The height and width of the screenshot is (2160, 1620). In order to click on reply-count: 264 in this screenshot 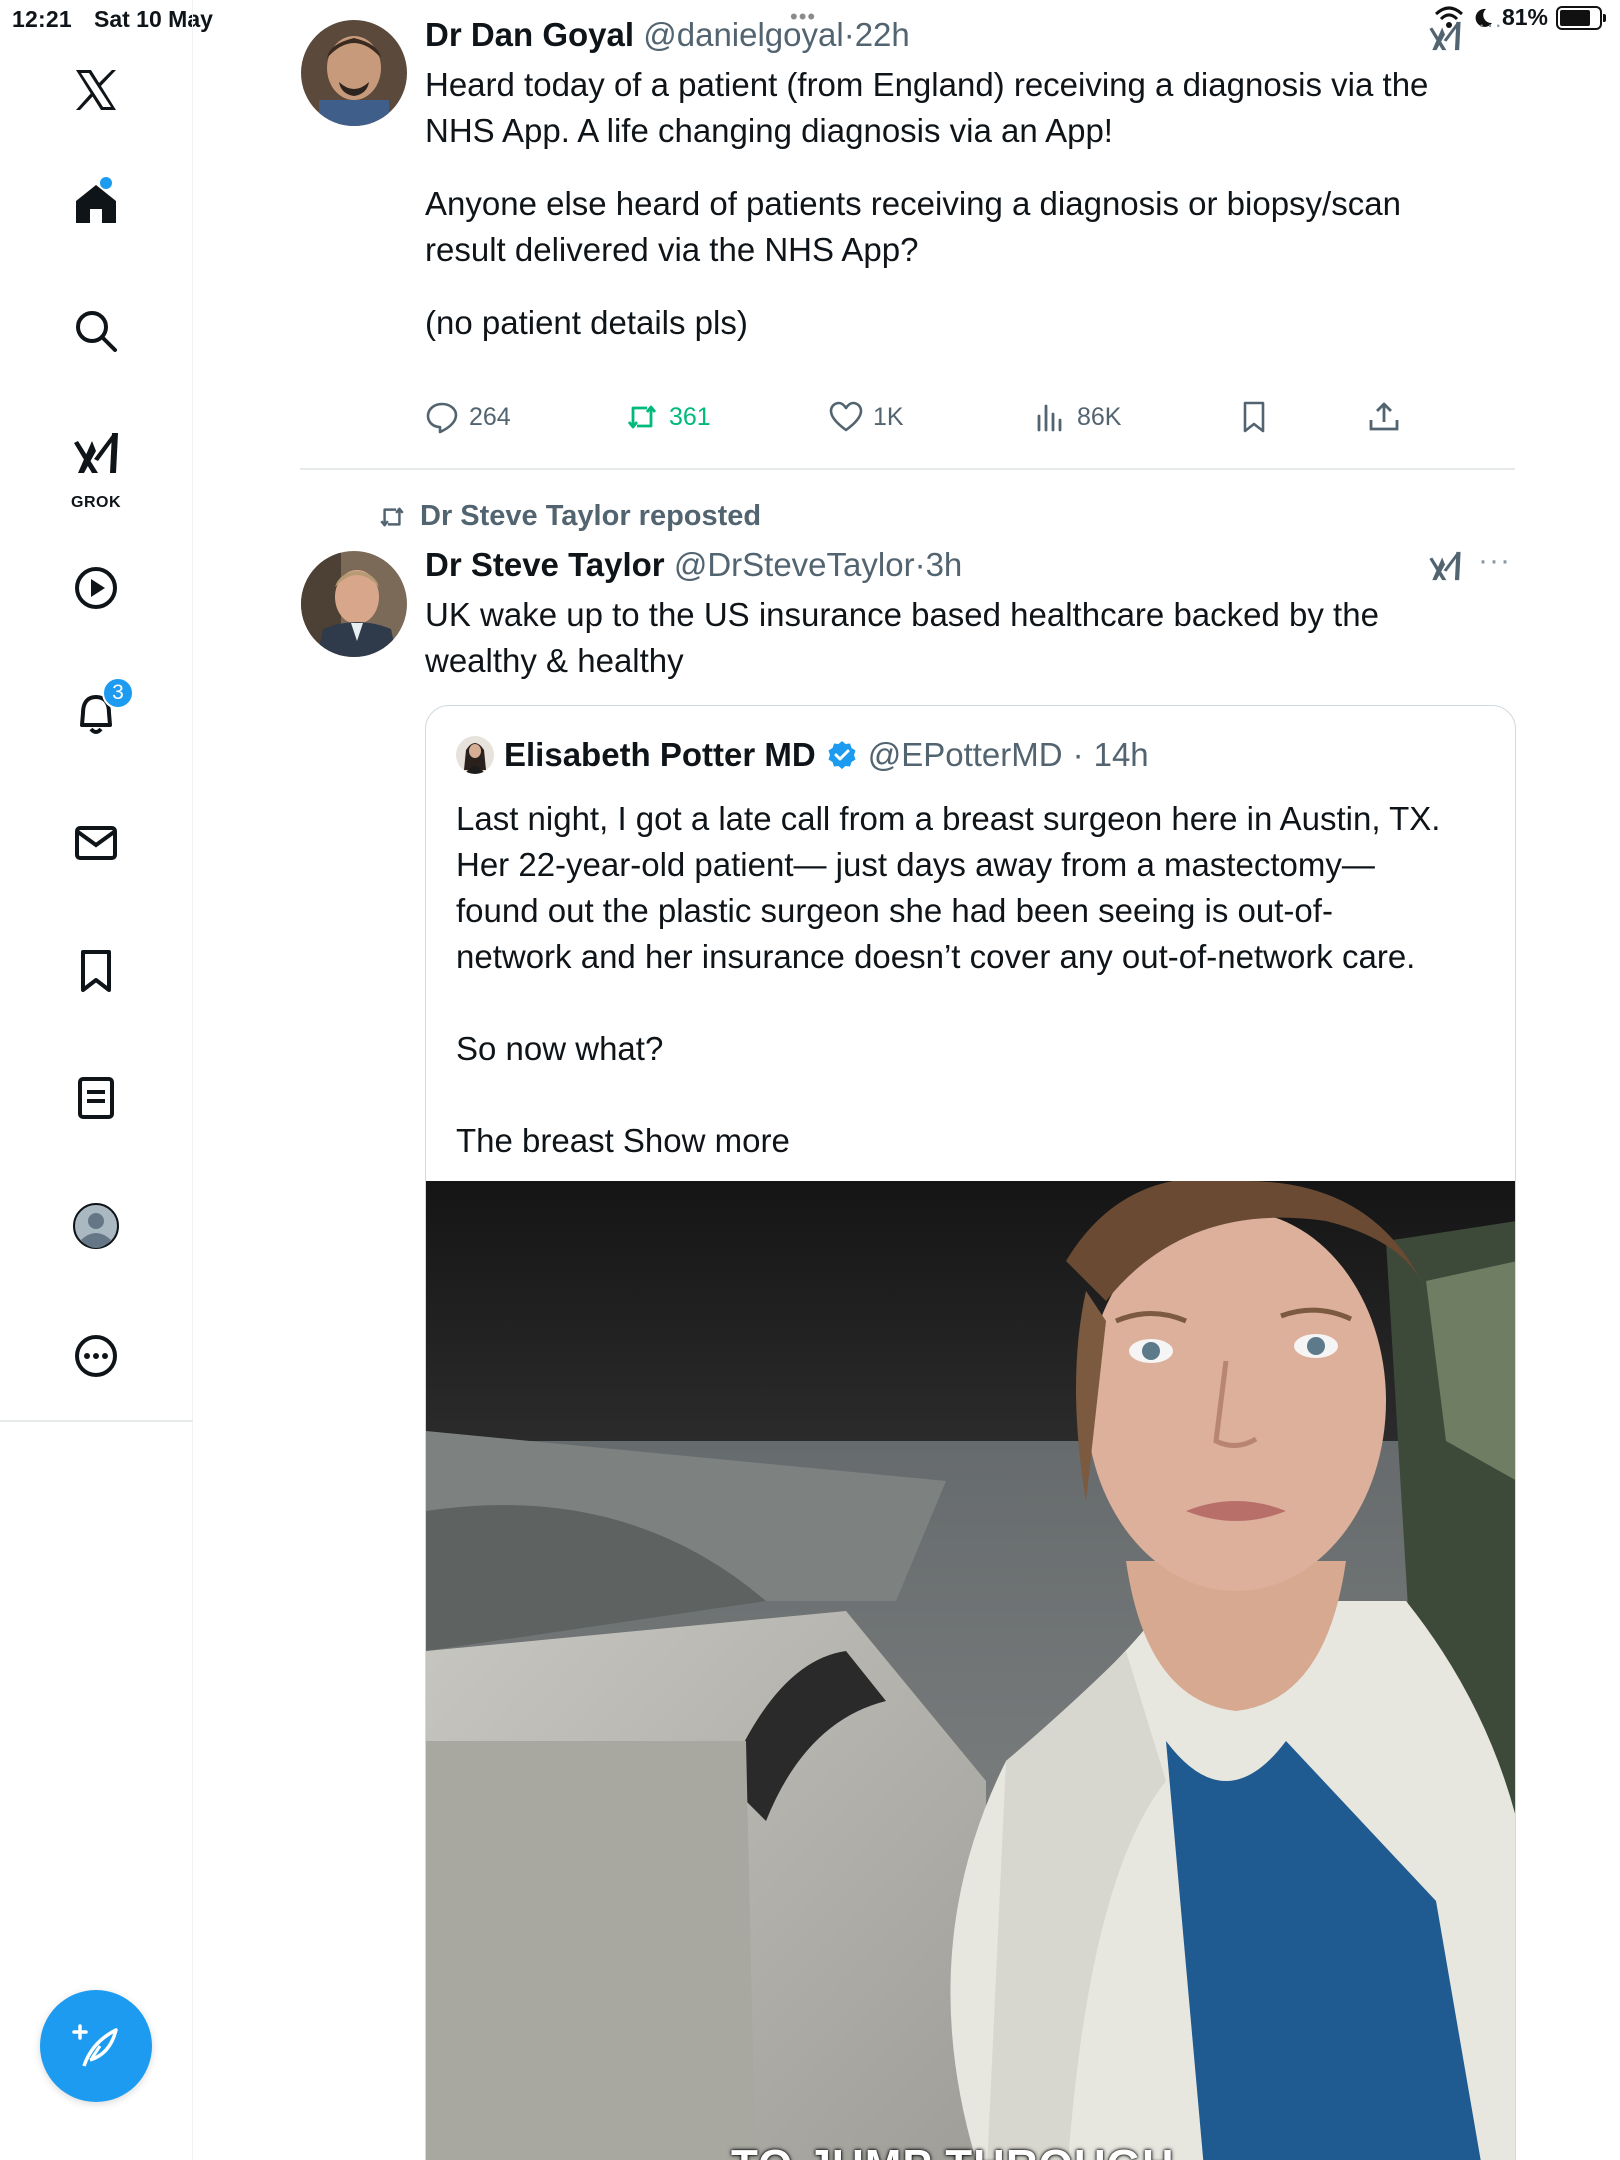, I will do `click(490, 416)`.